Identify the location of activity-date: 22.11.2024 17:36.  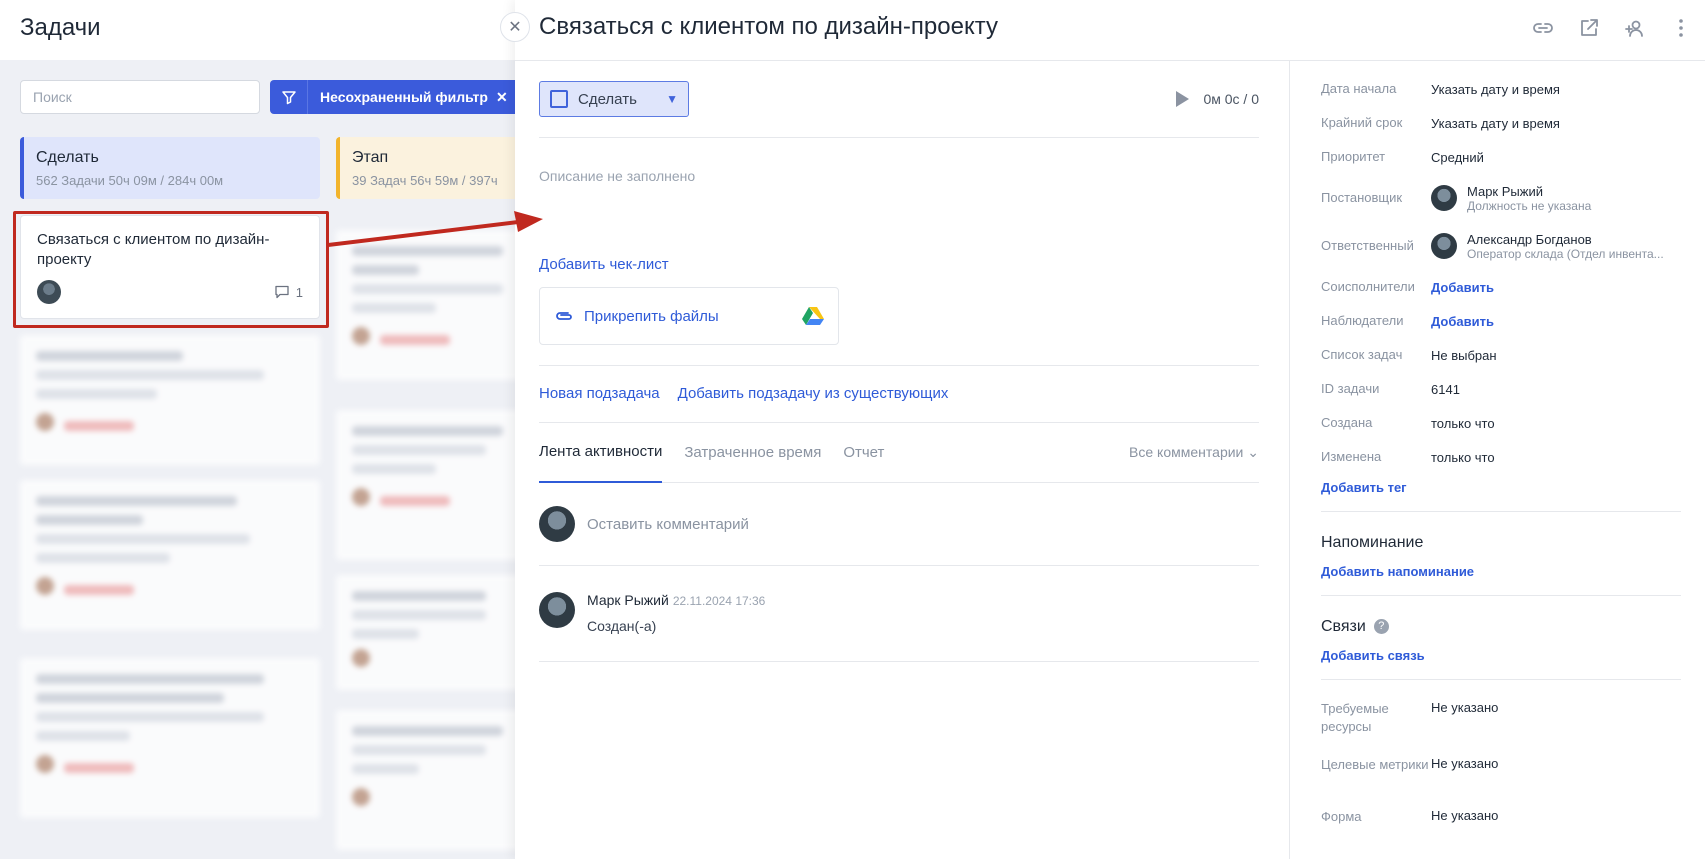
(719, 601).